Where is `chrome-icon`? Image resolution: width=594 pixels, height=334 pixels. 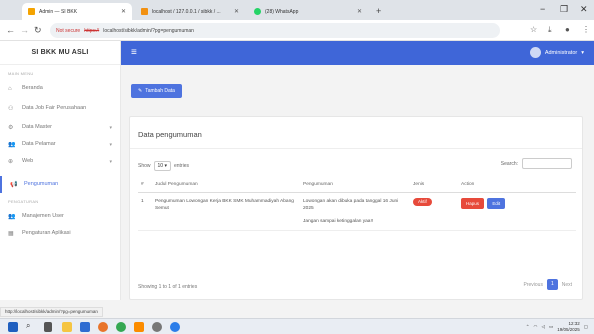
chrome-icon is located at coordinates (121, 327).